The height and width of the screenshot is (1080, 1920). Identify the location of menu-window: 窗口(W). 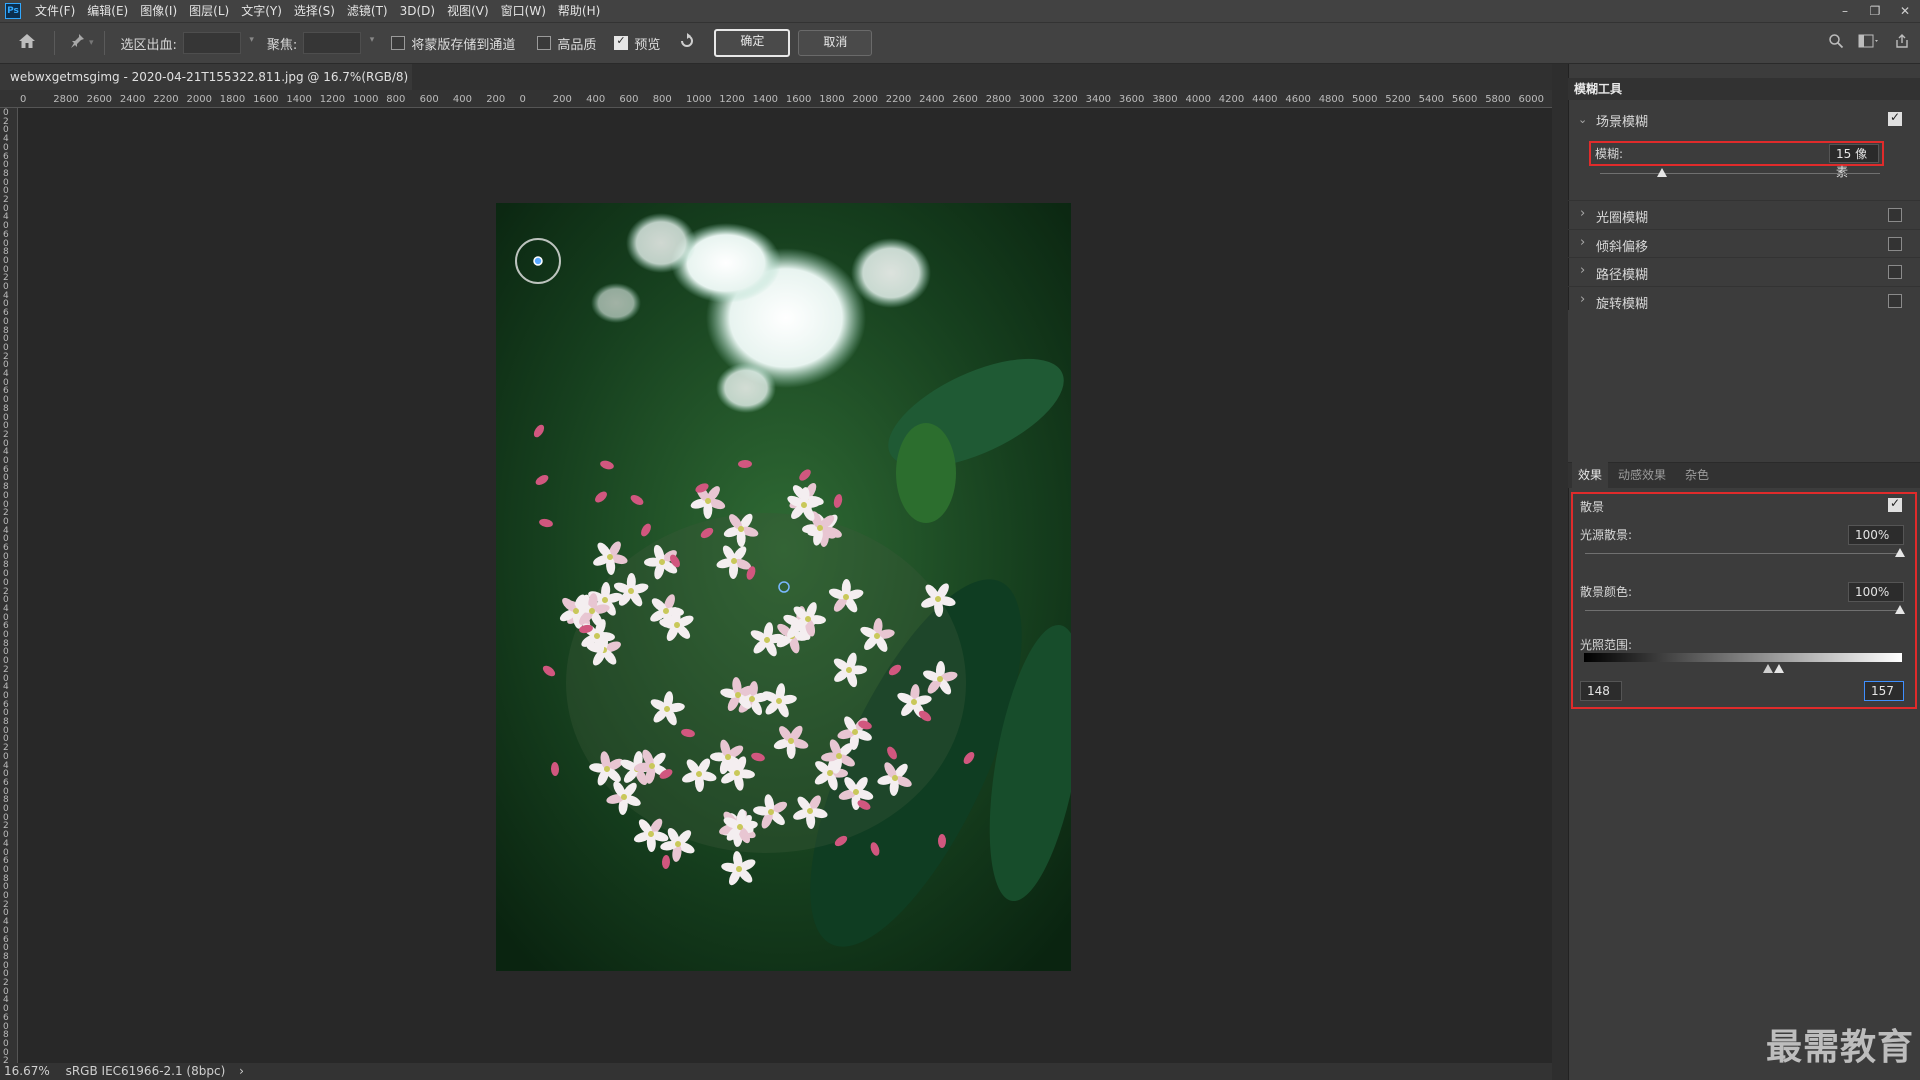
(523, 11).